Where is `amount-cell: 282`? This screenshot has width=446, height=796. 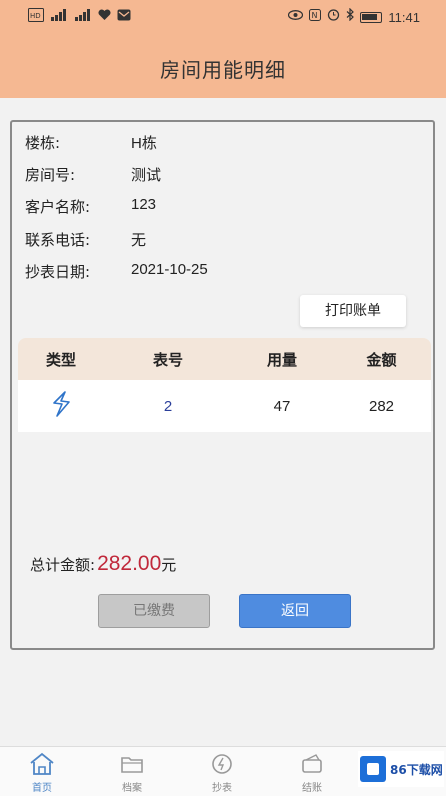 amount-cell: 282 is located at coordinates (381, 406).